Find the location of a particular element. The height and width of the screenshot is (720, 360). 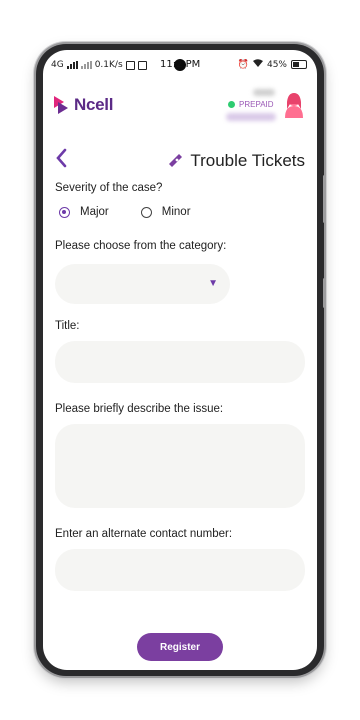

back-button is located at coordinates (61, 161).